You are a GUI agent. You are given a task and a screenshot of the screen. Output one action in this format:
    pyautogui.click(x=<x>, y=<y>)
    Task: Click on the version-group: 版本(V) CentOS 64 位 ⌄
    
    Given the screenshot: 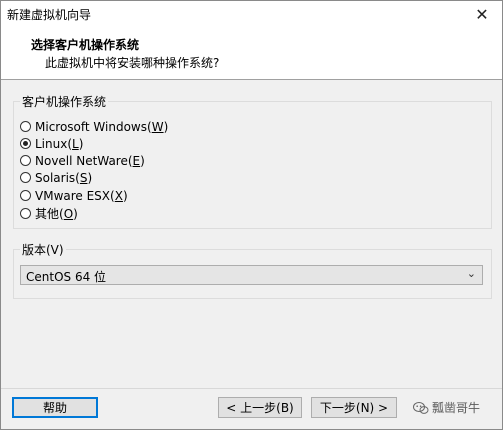 What is the action you would take?
    pyautogui.click(x=252, y=270)
    